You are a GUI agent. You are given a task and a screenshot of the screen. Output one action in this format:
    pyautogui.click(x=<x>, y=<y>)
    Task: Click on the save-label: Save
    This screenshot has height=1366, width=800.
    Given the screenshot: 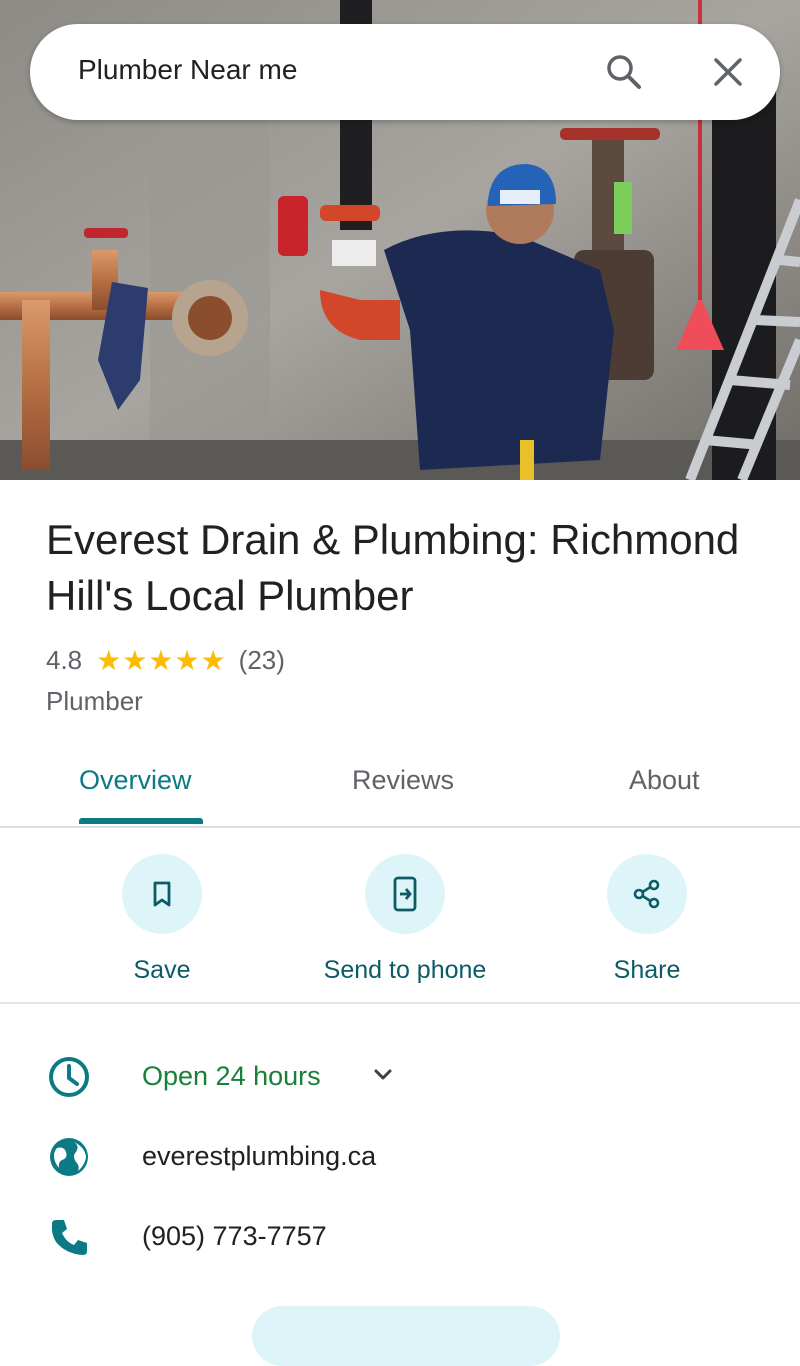 What is the action you would take?
    pyautogui.click(x=162, y=970)
    